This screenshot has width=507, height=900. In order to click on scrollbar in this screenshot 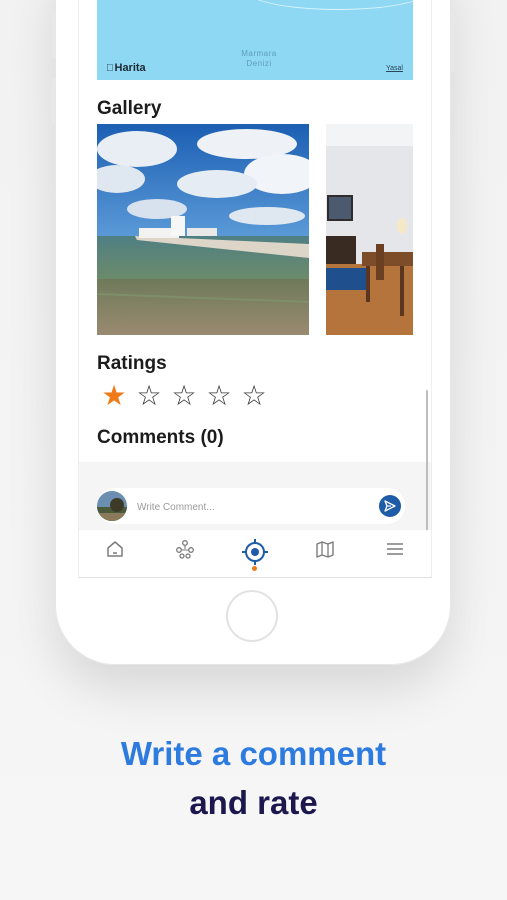, I will do `click(427, 461)`.